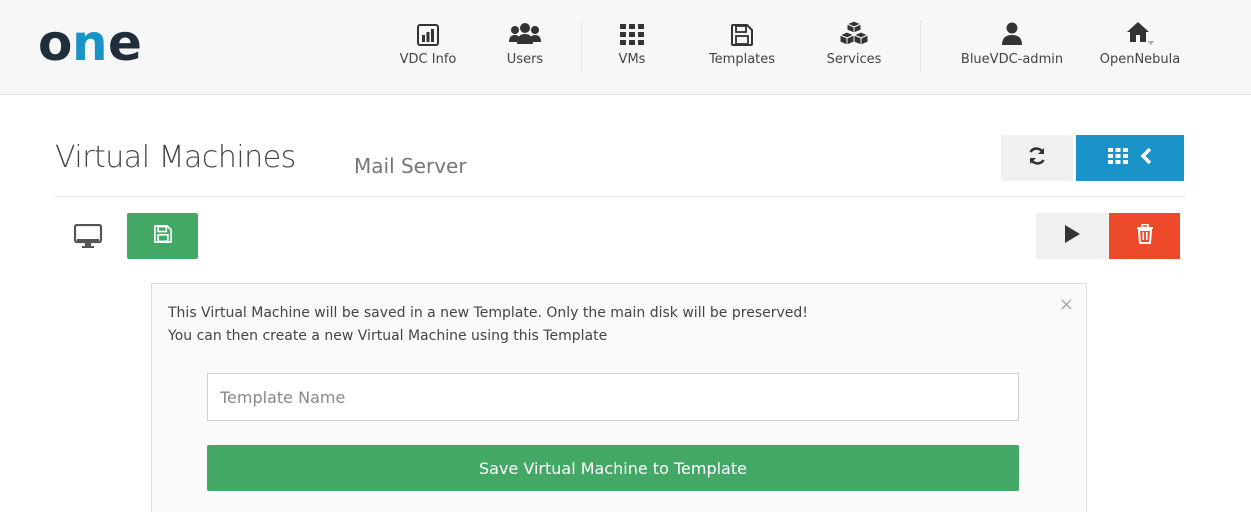  I want to click on nav-vms: VMs, so click(632, 50).